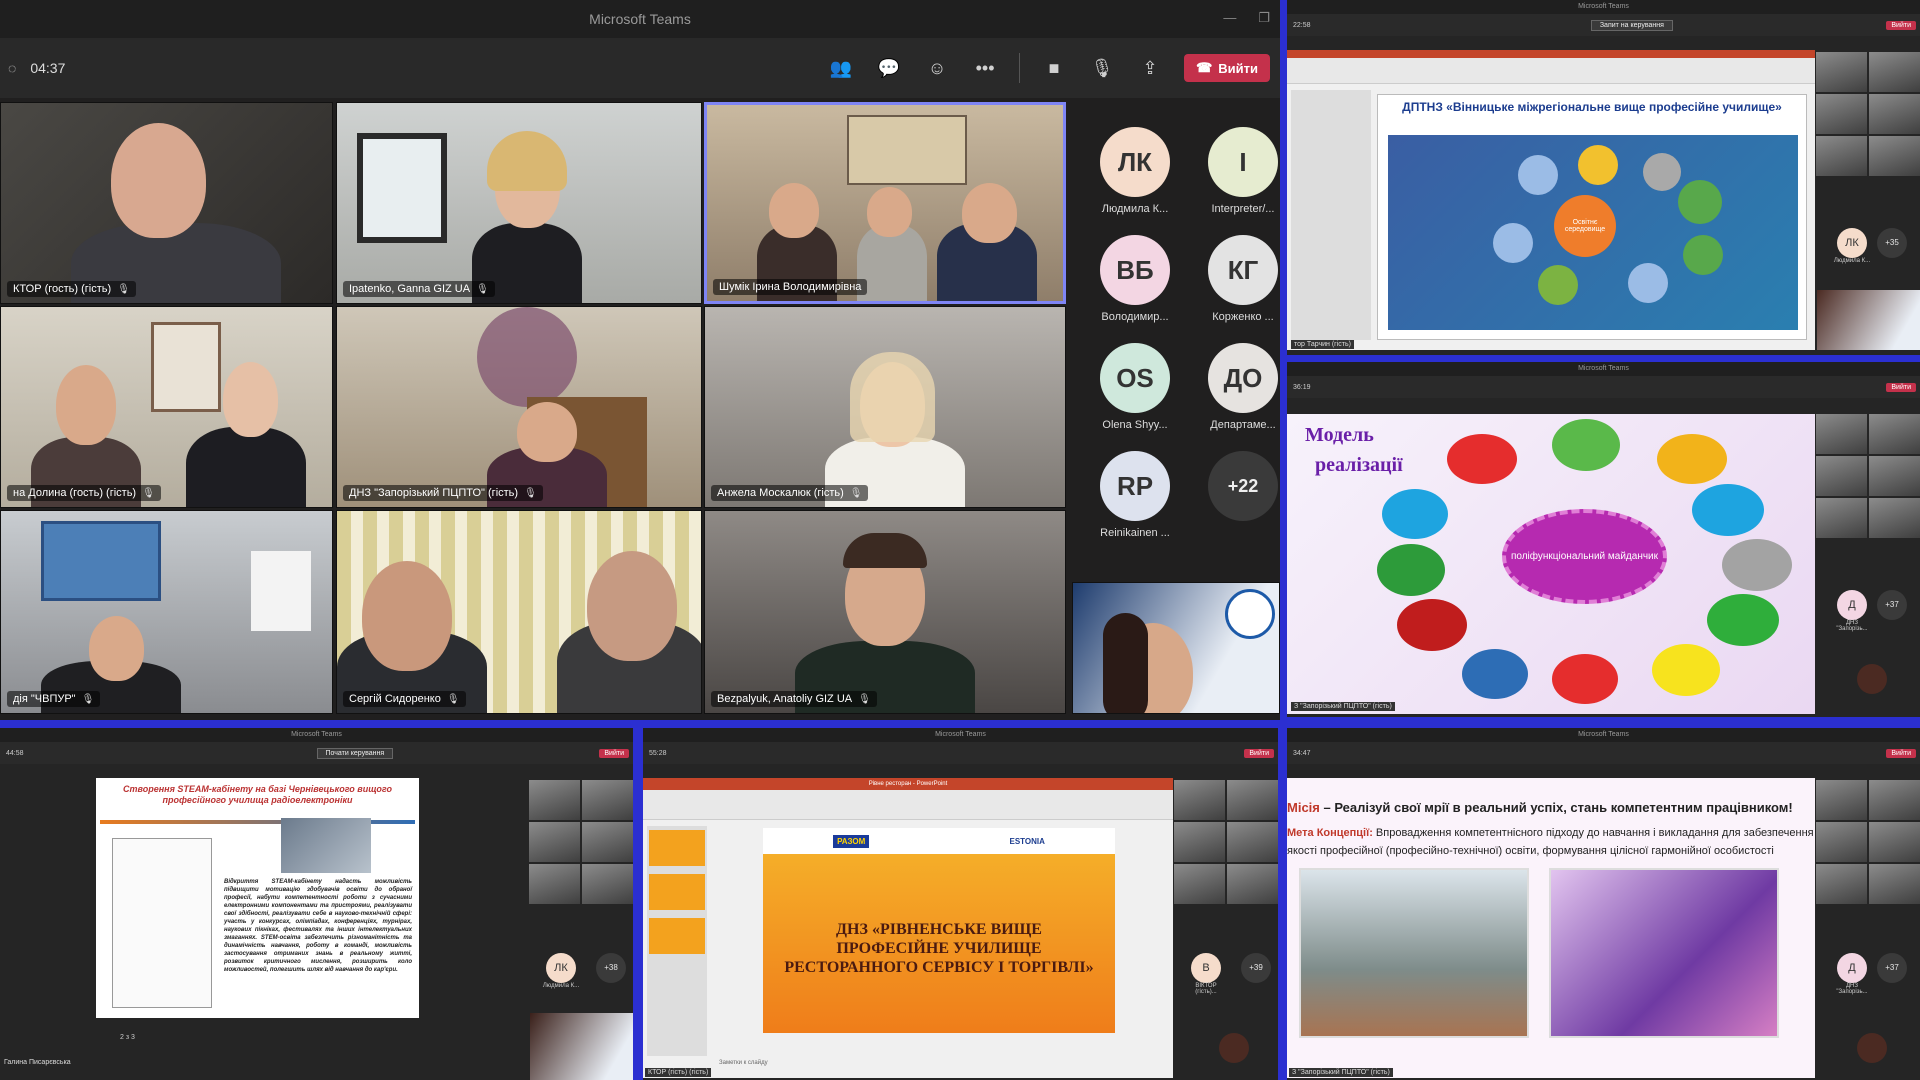  Describe the element at coordinates (519, 612) in the screenshot. I see `video-tile: Сергій Сидоренко 🎙` at that location.